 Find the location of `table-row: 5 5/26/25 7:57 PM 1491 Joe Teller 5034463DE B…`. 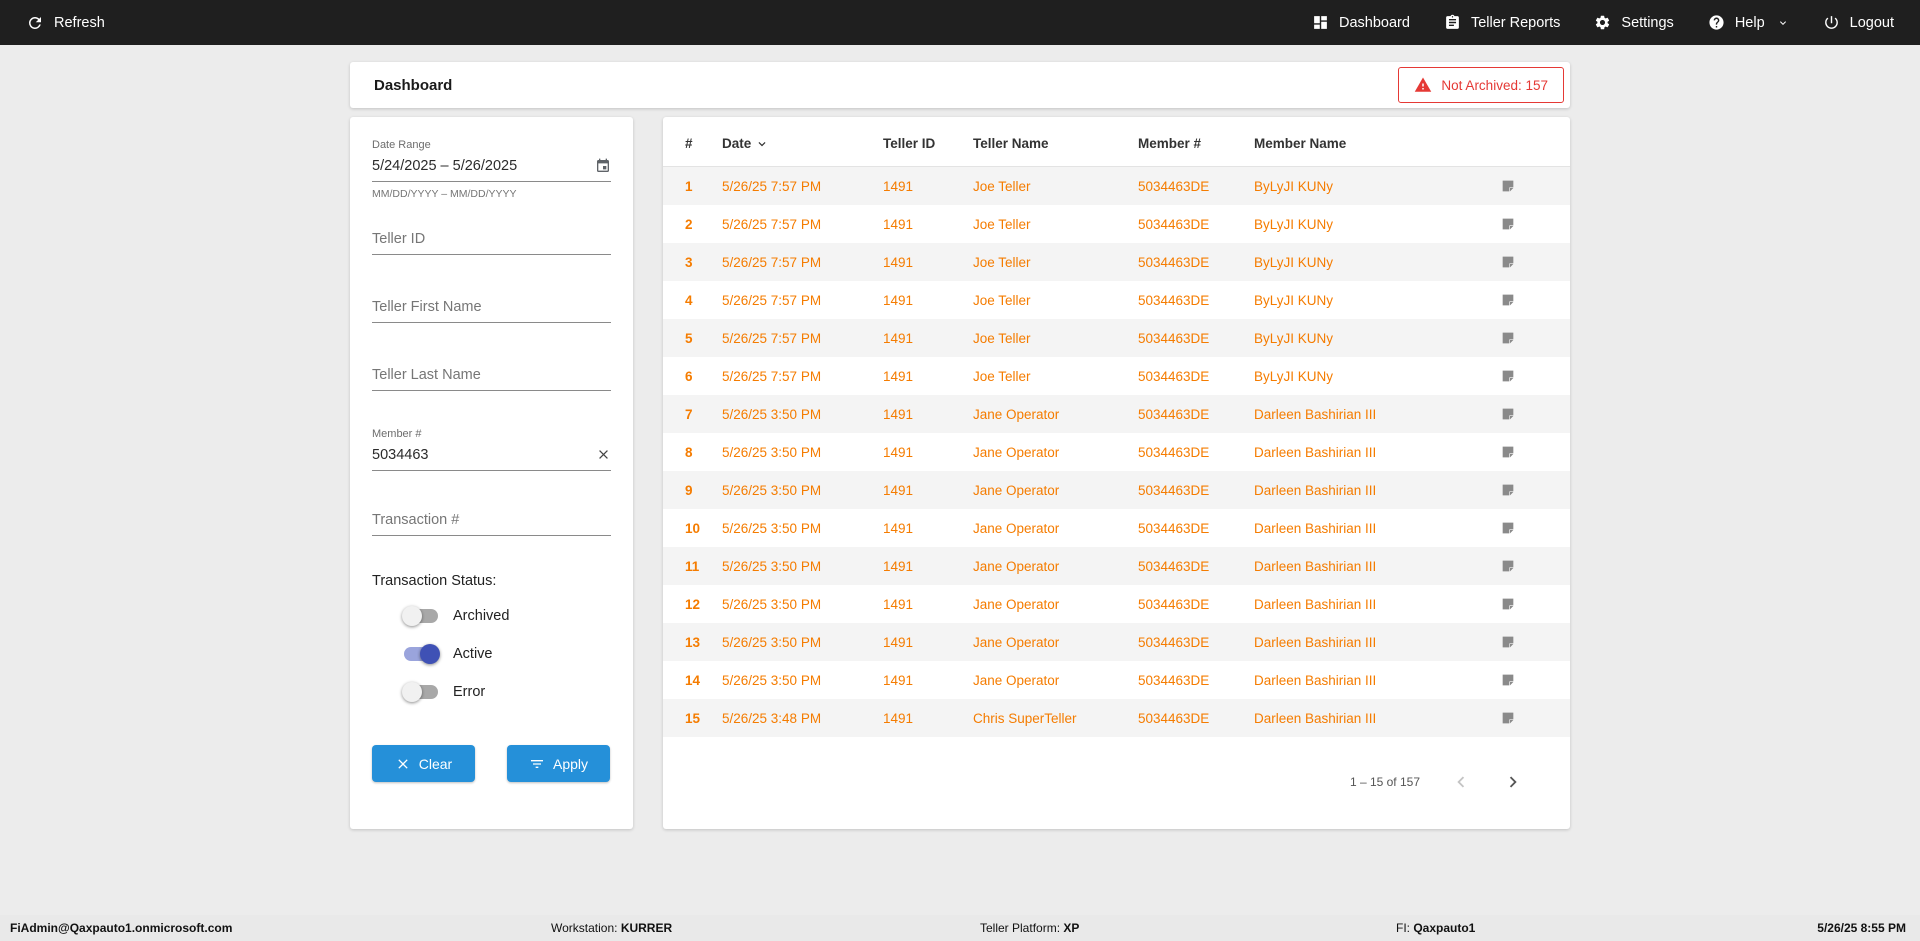

table-row: 5 5/26/25 7:57 PM 1491 Joe Teller 5034463DE B… is located at coordinates (1116, 338).